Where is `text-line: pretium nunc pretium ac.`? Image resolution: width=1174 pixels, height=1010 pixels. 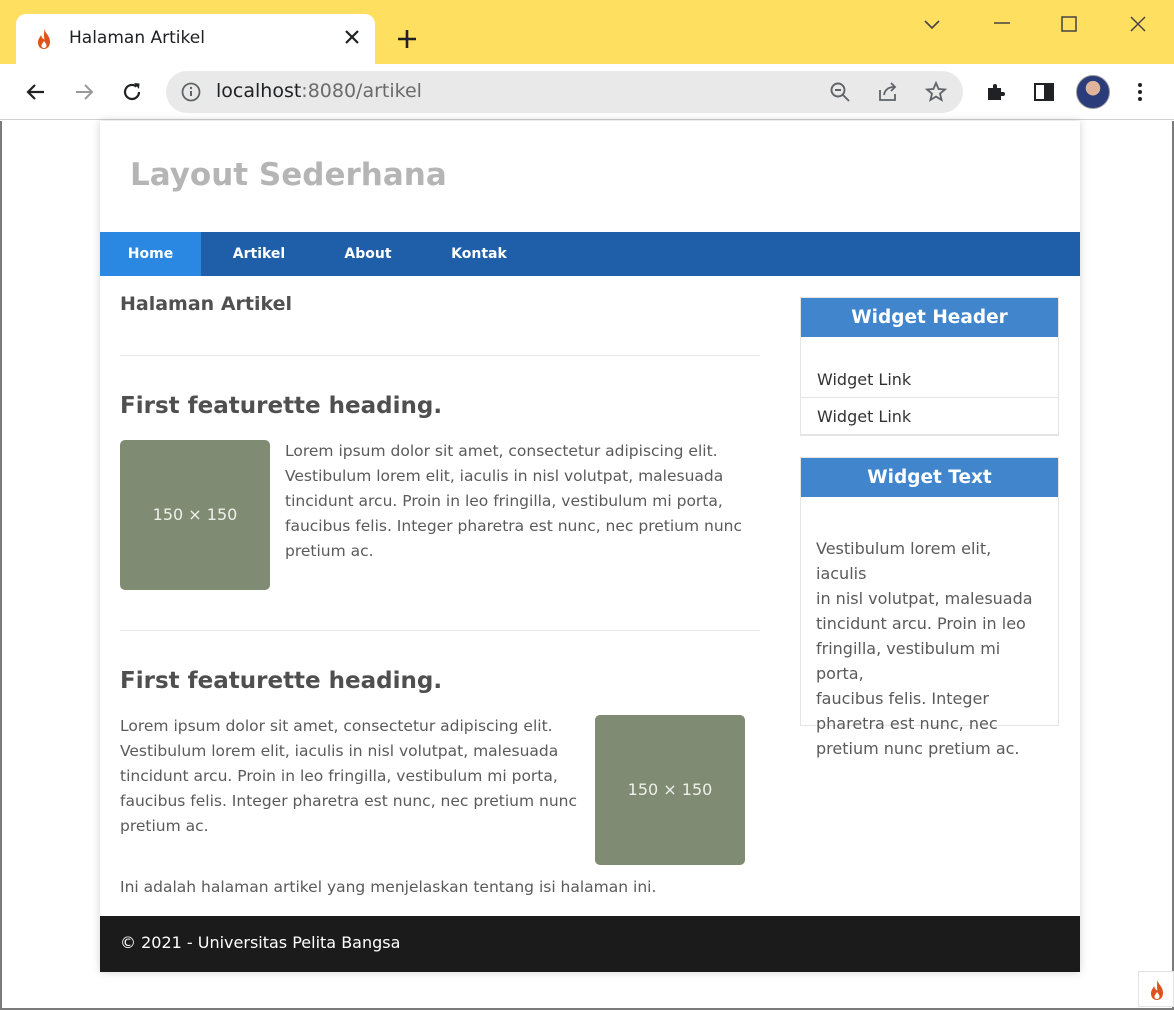
text-line: pretium nunc pretium ac. is located at coordinates (918, 748).